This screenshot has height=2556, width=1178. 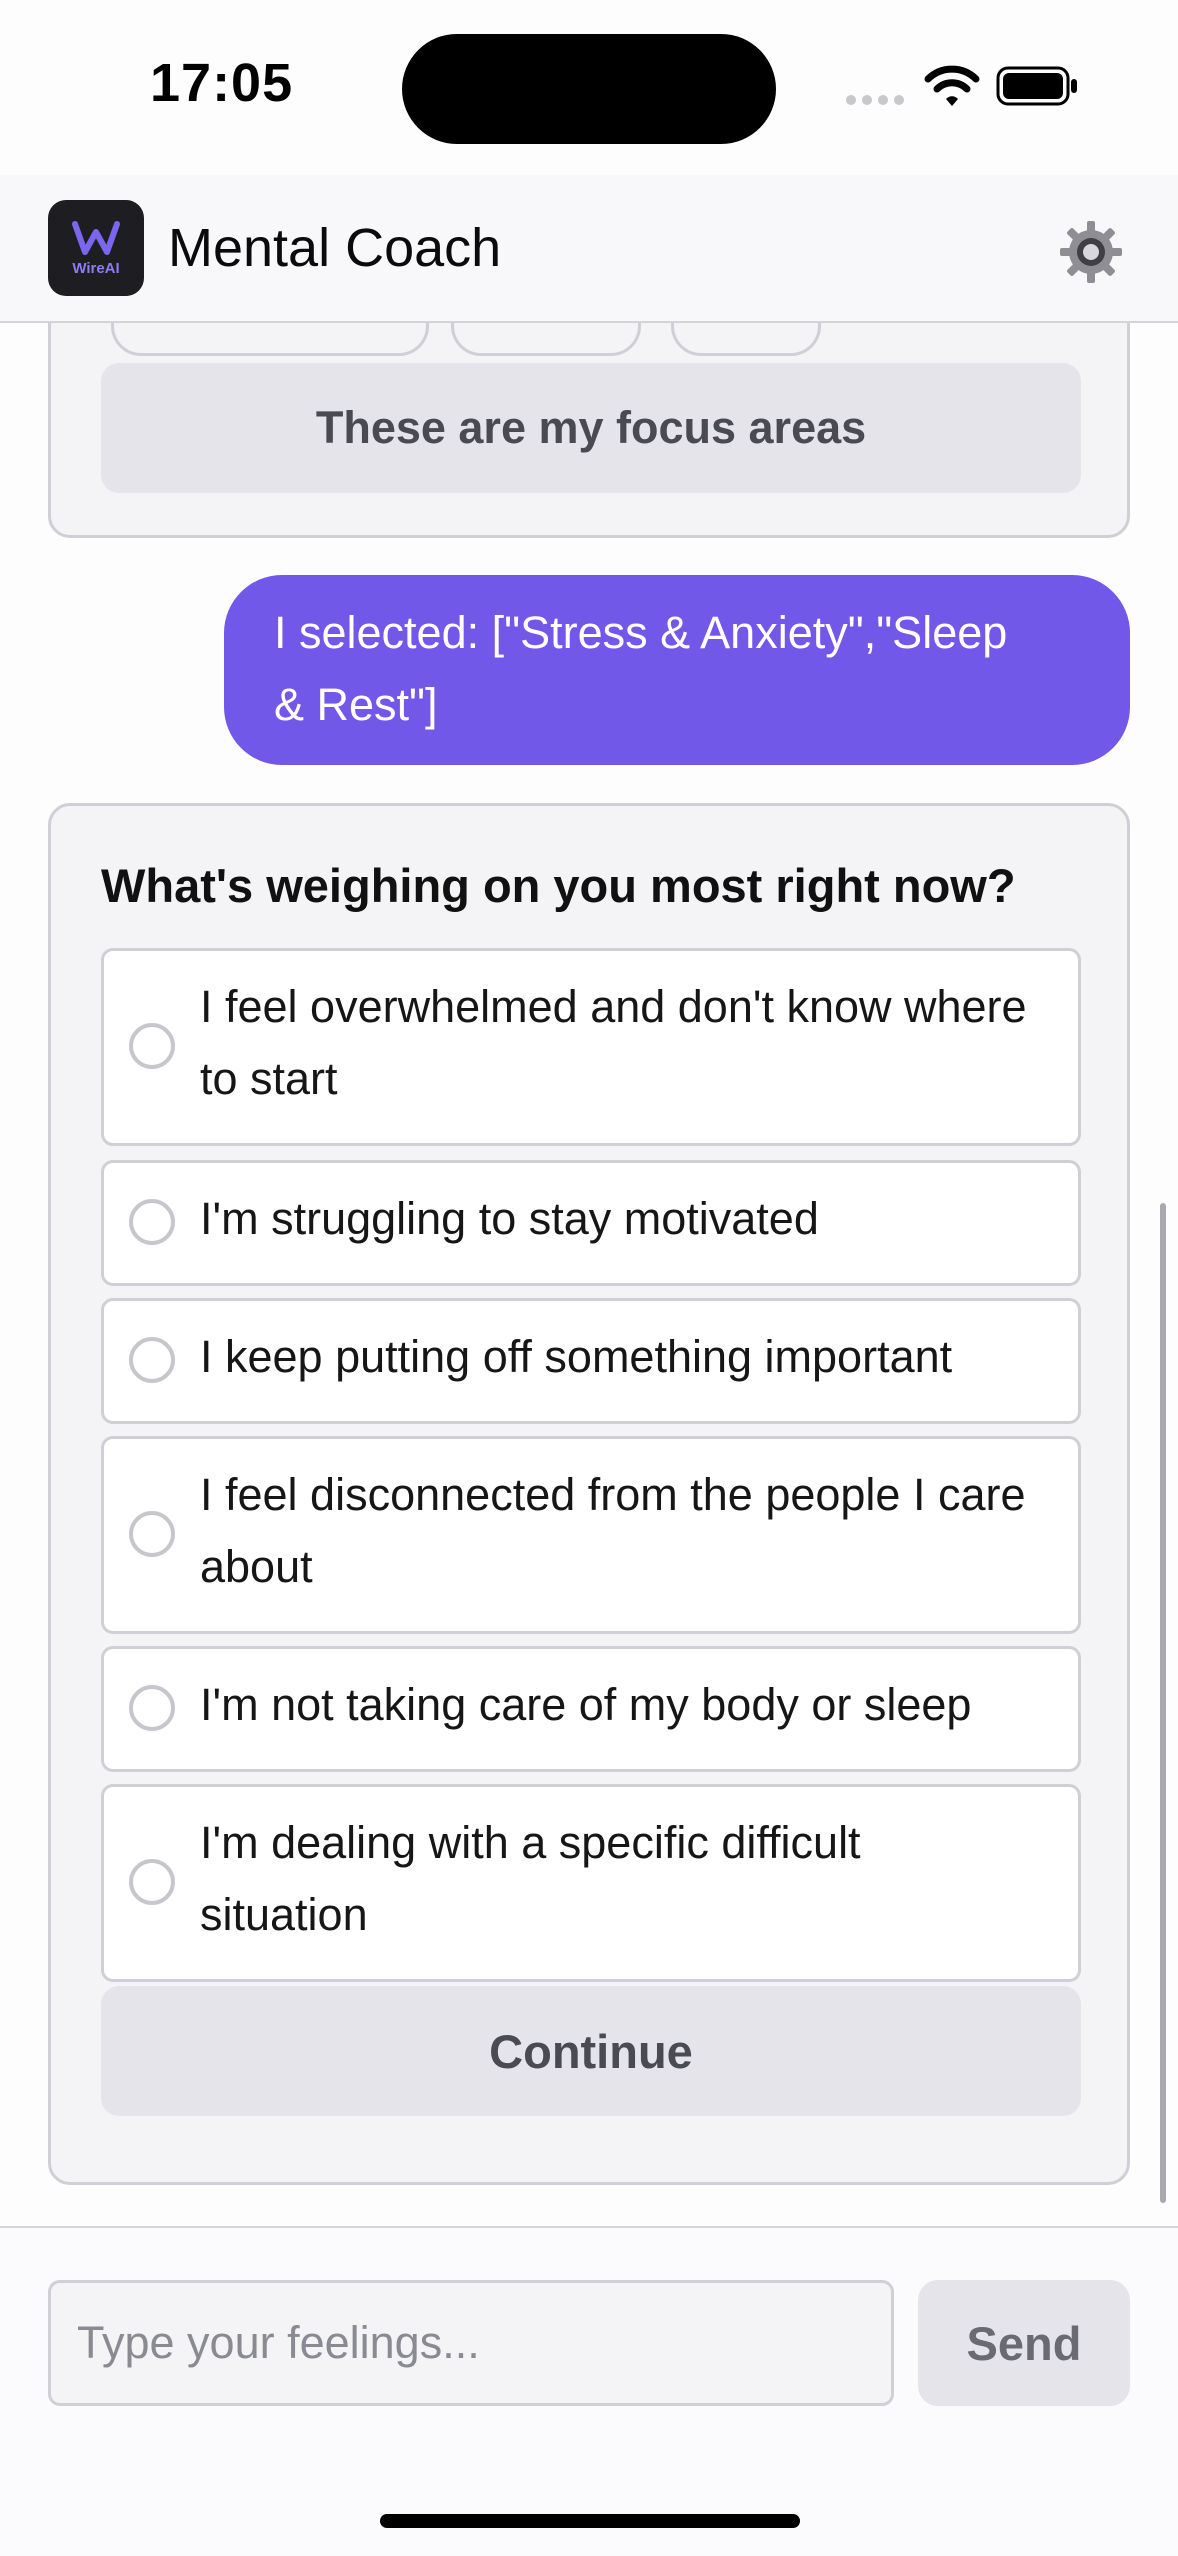 I want to click on logo-text: WireAI, so click(x=96, y=268).